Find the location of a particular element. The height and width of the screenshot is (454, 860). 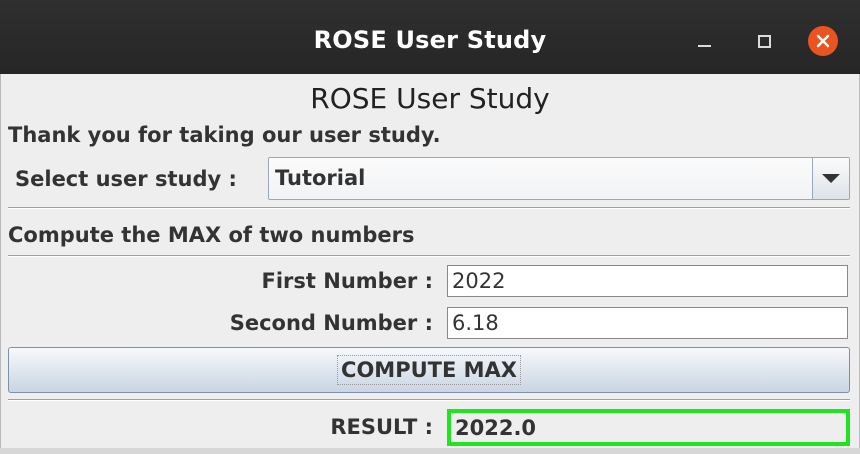

minimize-button is located at coordinates (704, 41).